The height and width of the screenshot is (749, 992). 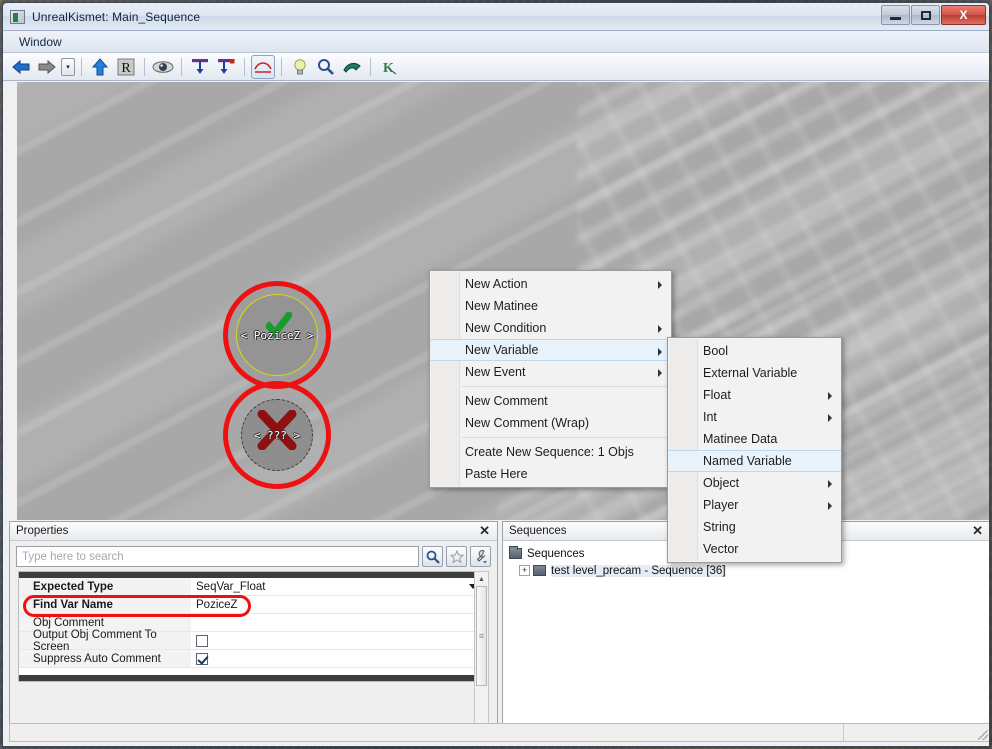 I want to click on toolbar: ▾ R K, so click(x=496, y=67).